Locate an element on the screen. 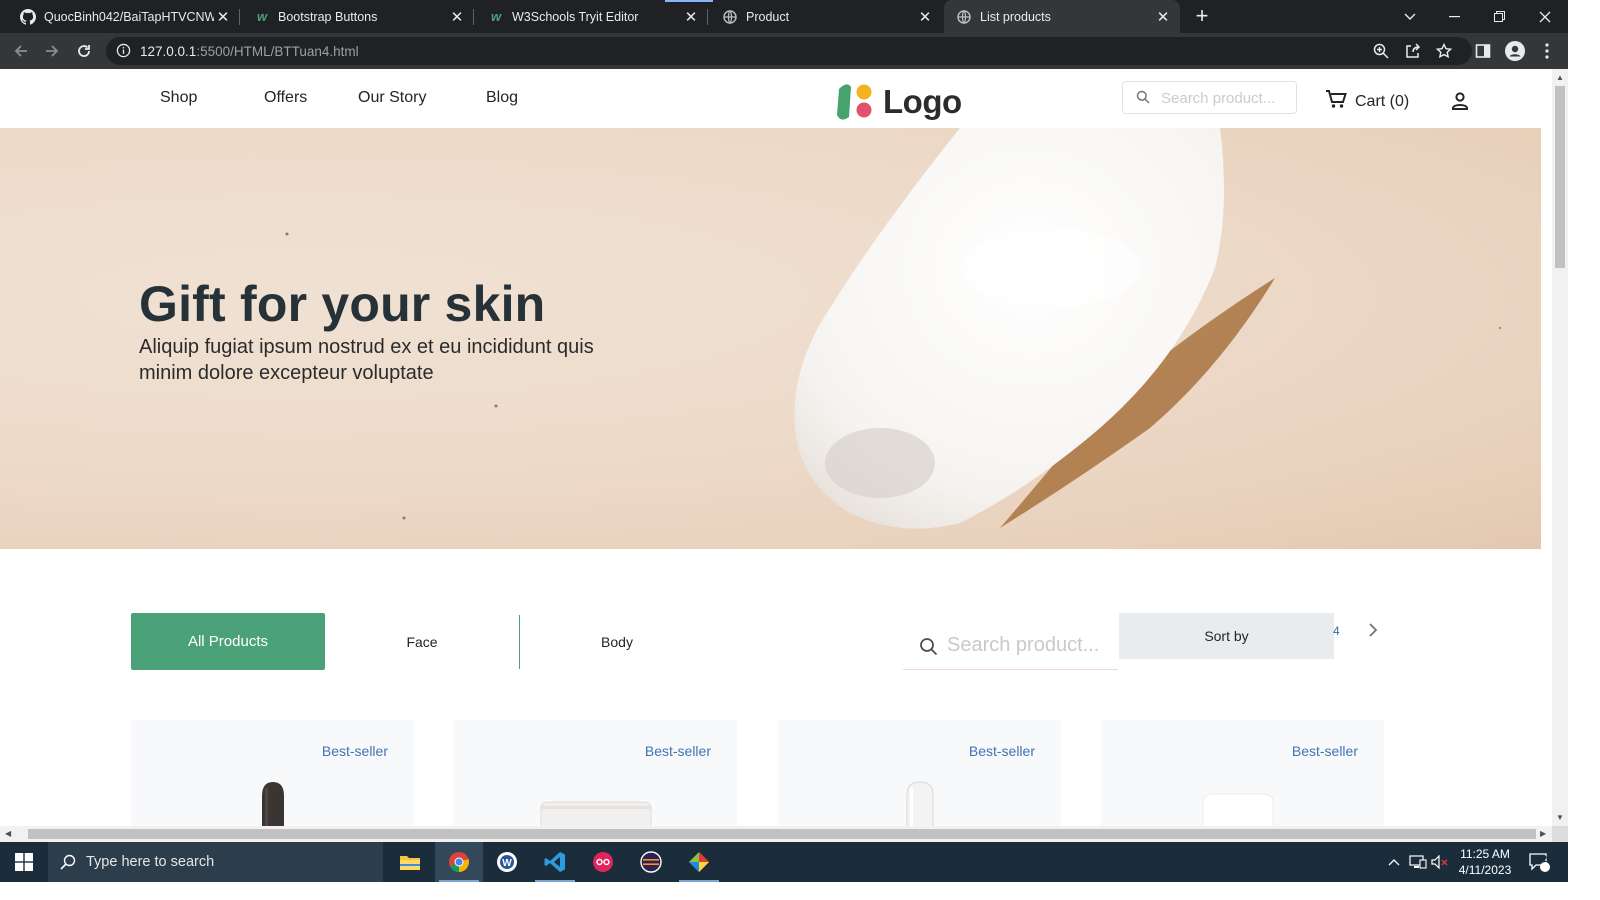 The height and width of the screenshot is (900, 1600). word-app-icon: W is located at coordinates (507, 862).